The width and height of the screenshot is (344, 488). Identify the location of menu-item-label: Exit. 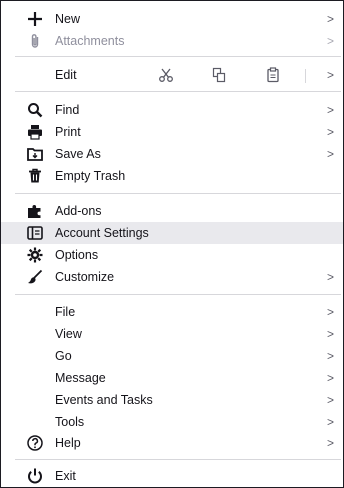
(65, 476).